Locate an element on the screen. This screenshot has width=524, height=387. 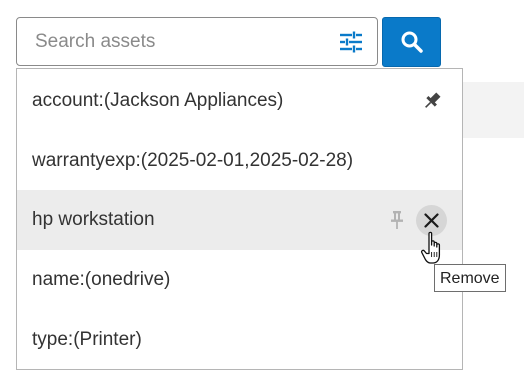
remove-button is located at coordinates (431, 220).